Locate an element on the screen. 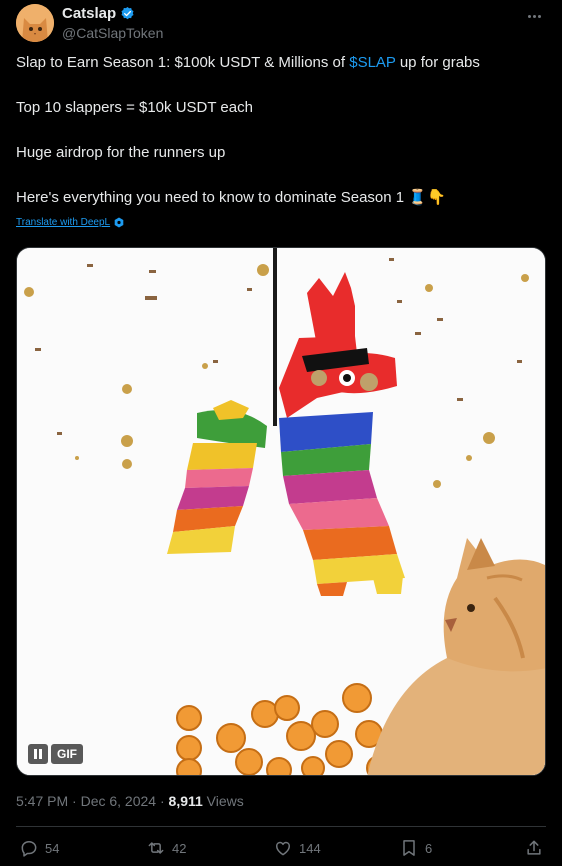  author-avatar is located at coordinates (35, 23).